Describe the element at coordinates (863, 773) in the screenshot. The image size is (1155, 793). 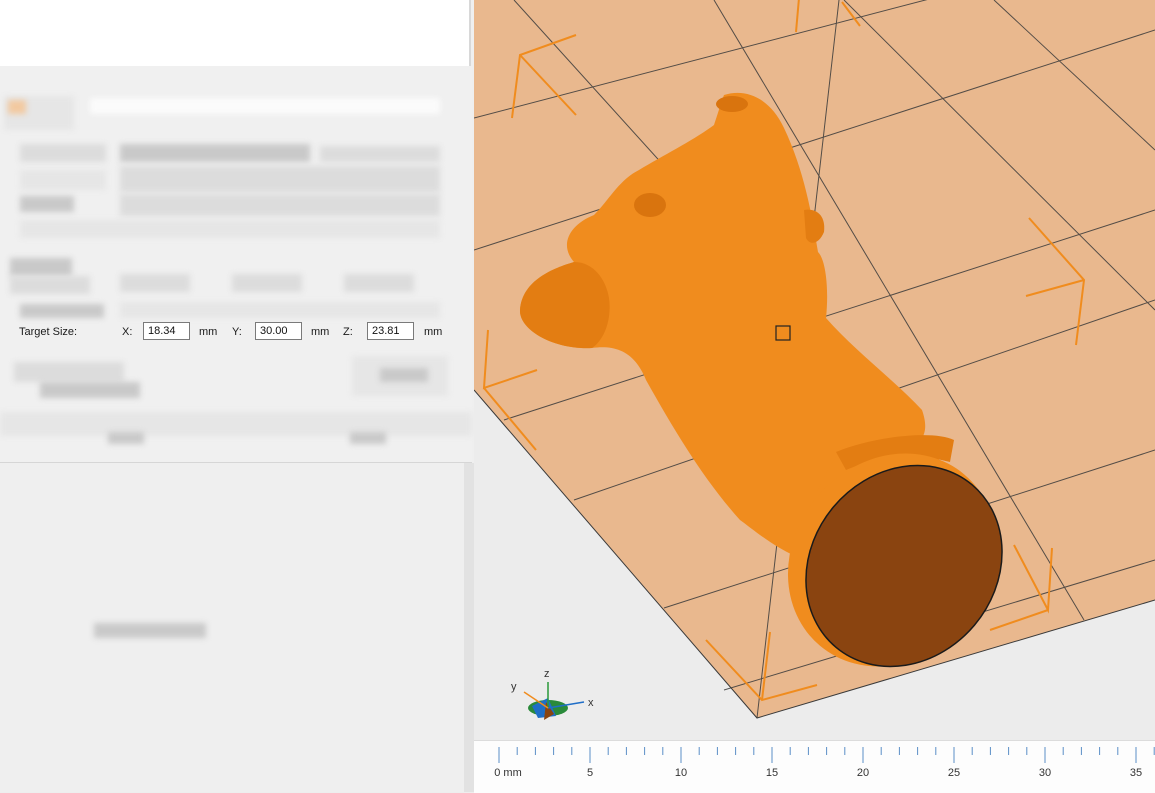
I see `ruler-label-20: 20` at that location.